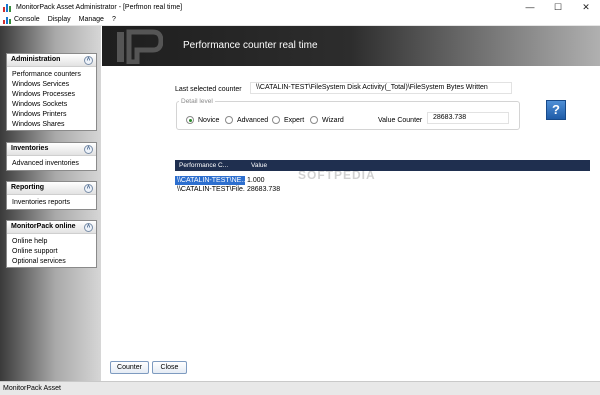 This screenshot has width=600, height=395. I want to click on value-counter-label: Value Counter, so click(400, 120).